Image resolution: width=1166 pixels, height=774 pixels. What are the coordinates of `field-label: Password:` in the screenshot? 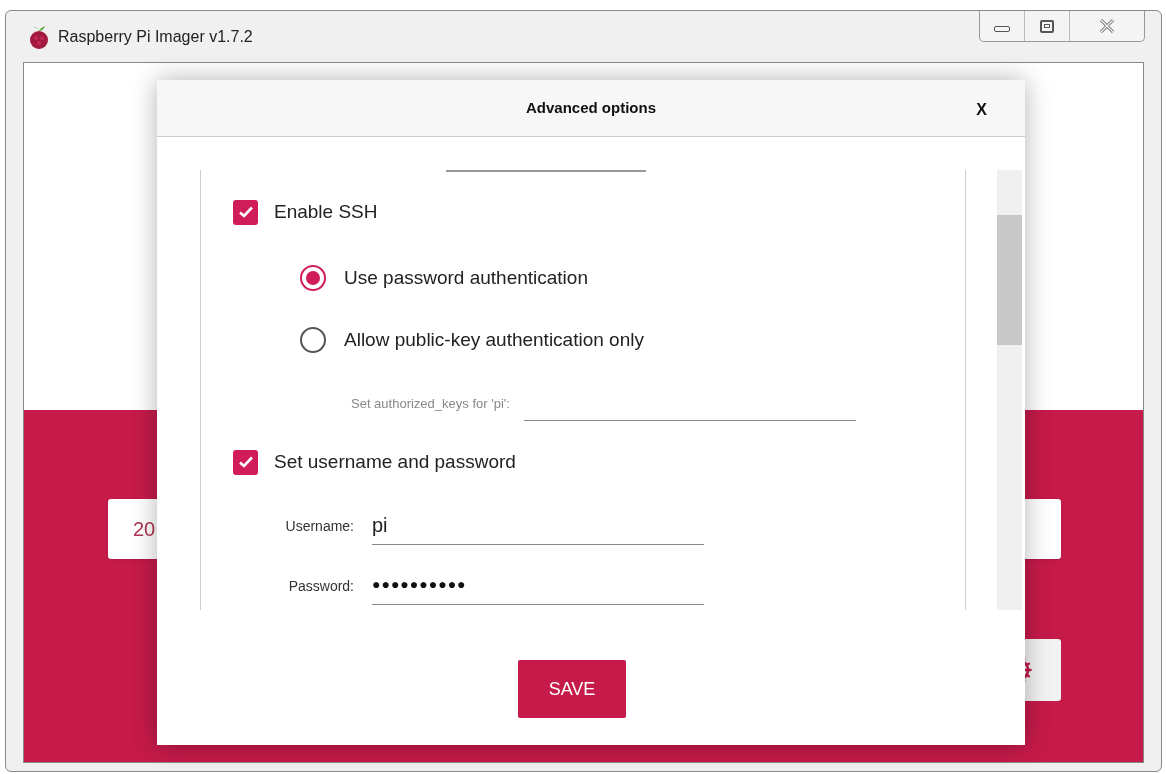 It's located at (321, 586).